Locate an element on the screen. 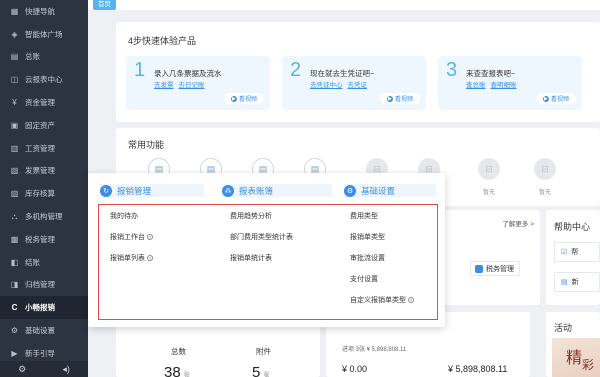 The image size is (600, 377). sidebar-item: ⚙ 基础设置 is located at coordinates (44, 330).